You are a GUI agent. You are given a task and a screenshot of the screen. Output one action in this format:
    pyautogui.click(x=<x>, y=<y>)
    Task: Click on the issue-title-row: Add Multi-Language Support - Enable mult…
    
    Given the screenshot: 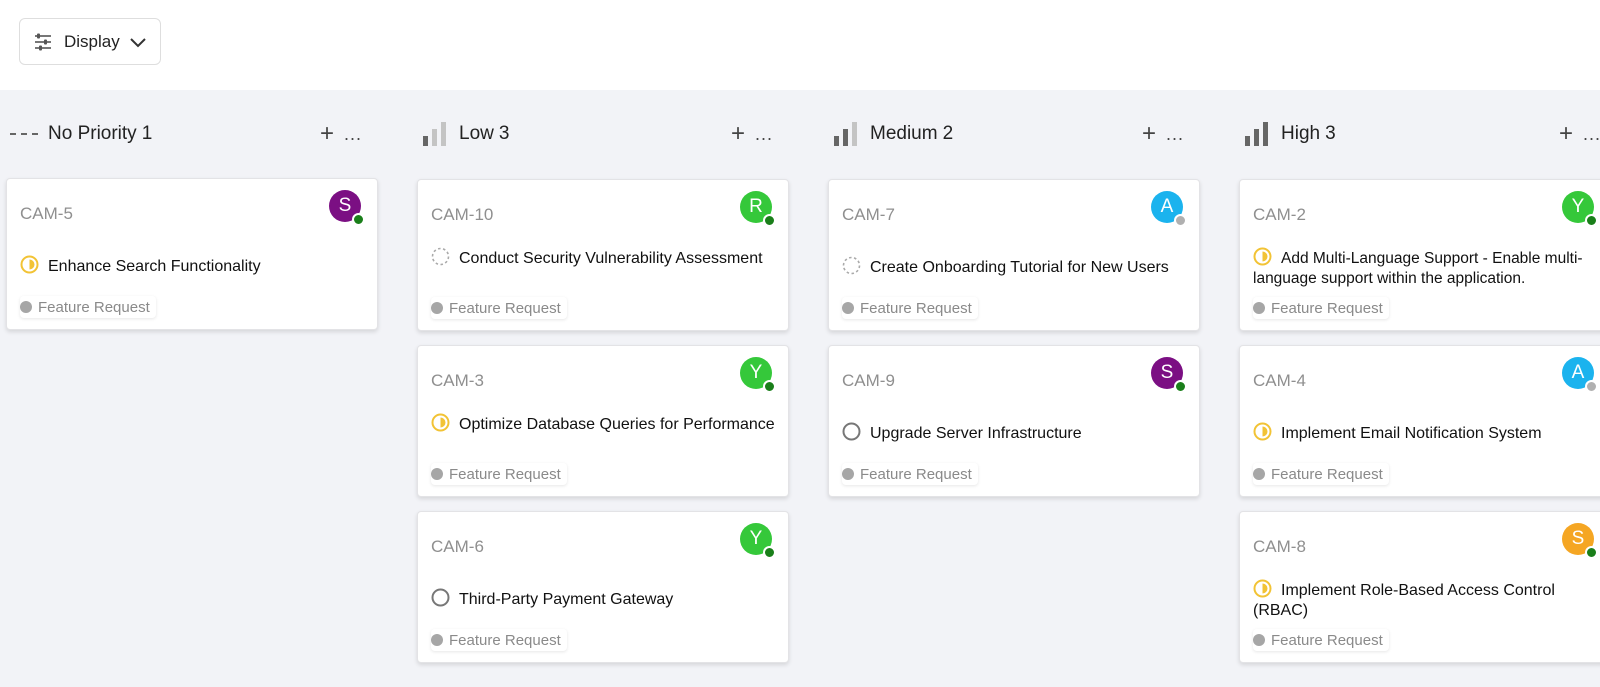 What is the action you would take?
    pyautogui.click(x=1425, y=268)
    